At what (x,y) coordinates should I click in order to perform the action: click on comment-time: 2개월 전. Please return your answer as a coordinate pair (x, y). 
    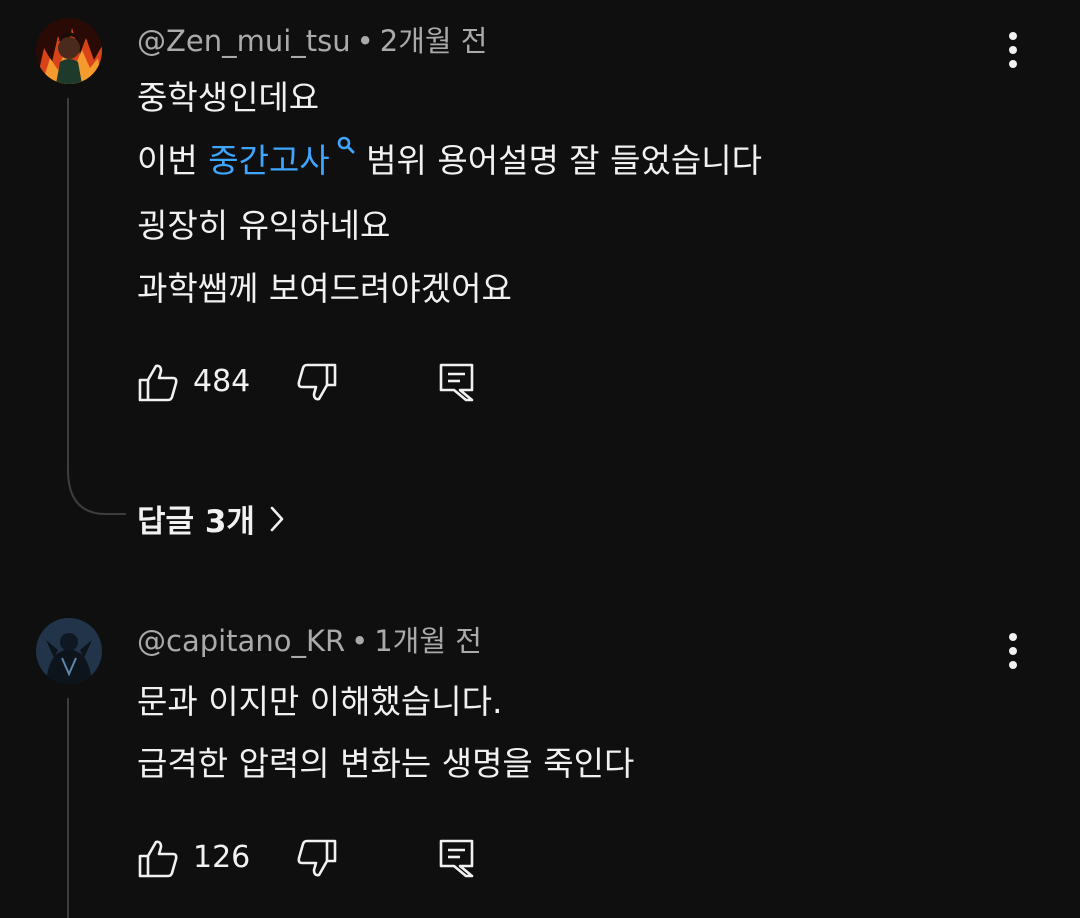
    Looking at the image, I should click on (433, 41).